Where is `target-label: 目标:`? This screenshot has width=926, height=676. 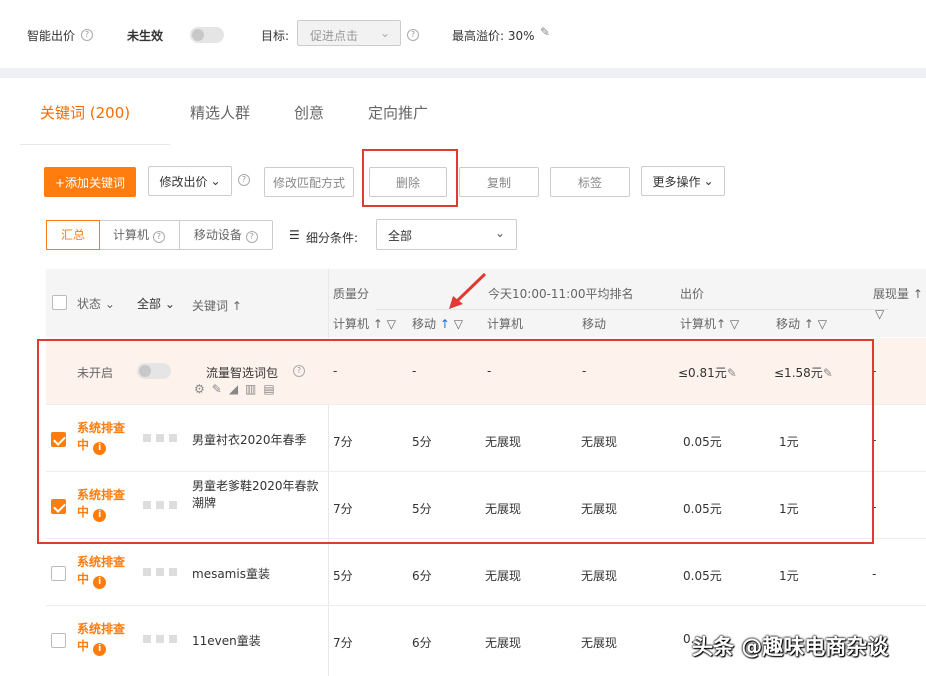
target-label: 目标: is located at coordinates (275, 36).